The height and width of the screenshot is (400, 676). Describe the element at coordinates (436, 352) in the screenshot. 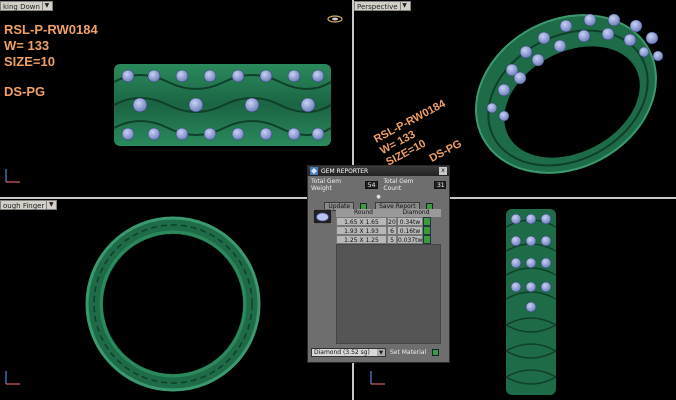

I see `set-material-button` at that location.